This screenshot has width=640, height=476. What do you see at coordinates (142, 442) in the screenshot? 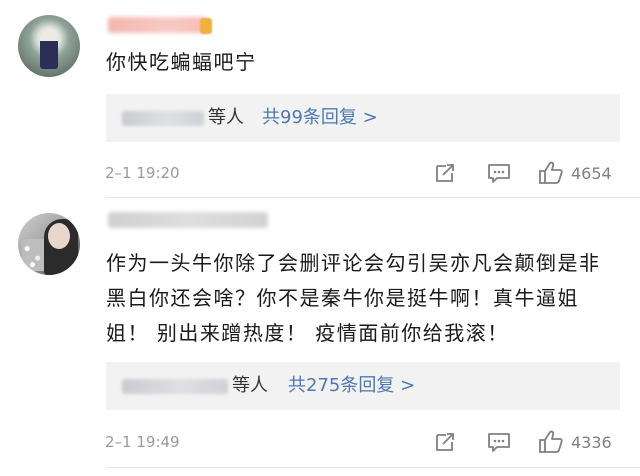
I see `comment-timestamp: 2–1 19:49` at bounding box center [142, 442].